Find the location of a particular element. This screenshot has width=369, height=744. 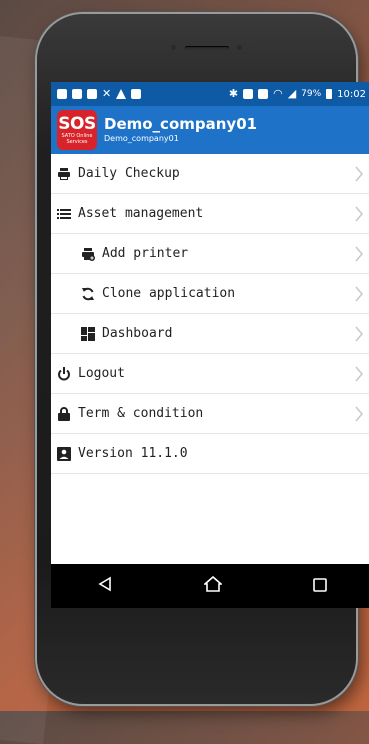

status-bar: ✕ ✱ ◠ ◢ 79% 10:02 is located at coordinates (210, 94).